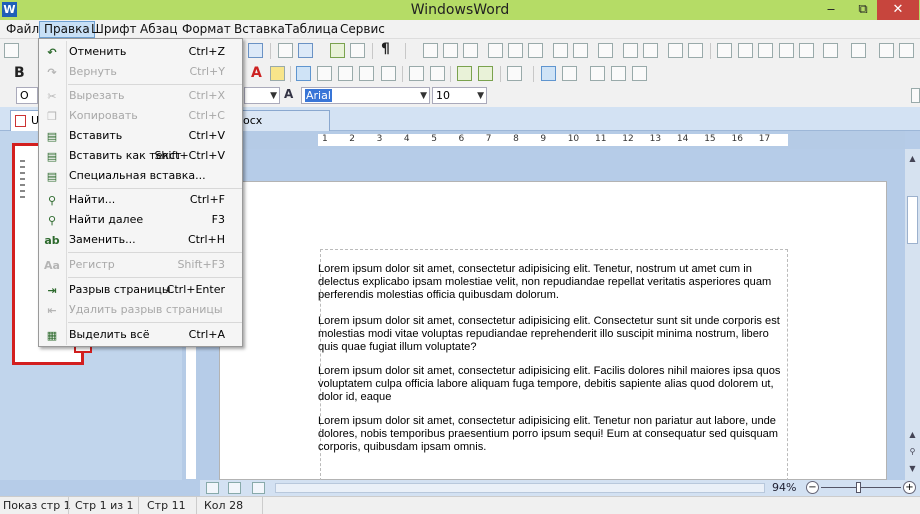 The width and height of the screenshot is (920, 514). Describe the element at coordinates (19, 73) in the screenshot. I see `bold-icon: B` at that location.